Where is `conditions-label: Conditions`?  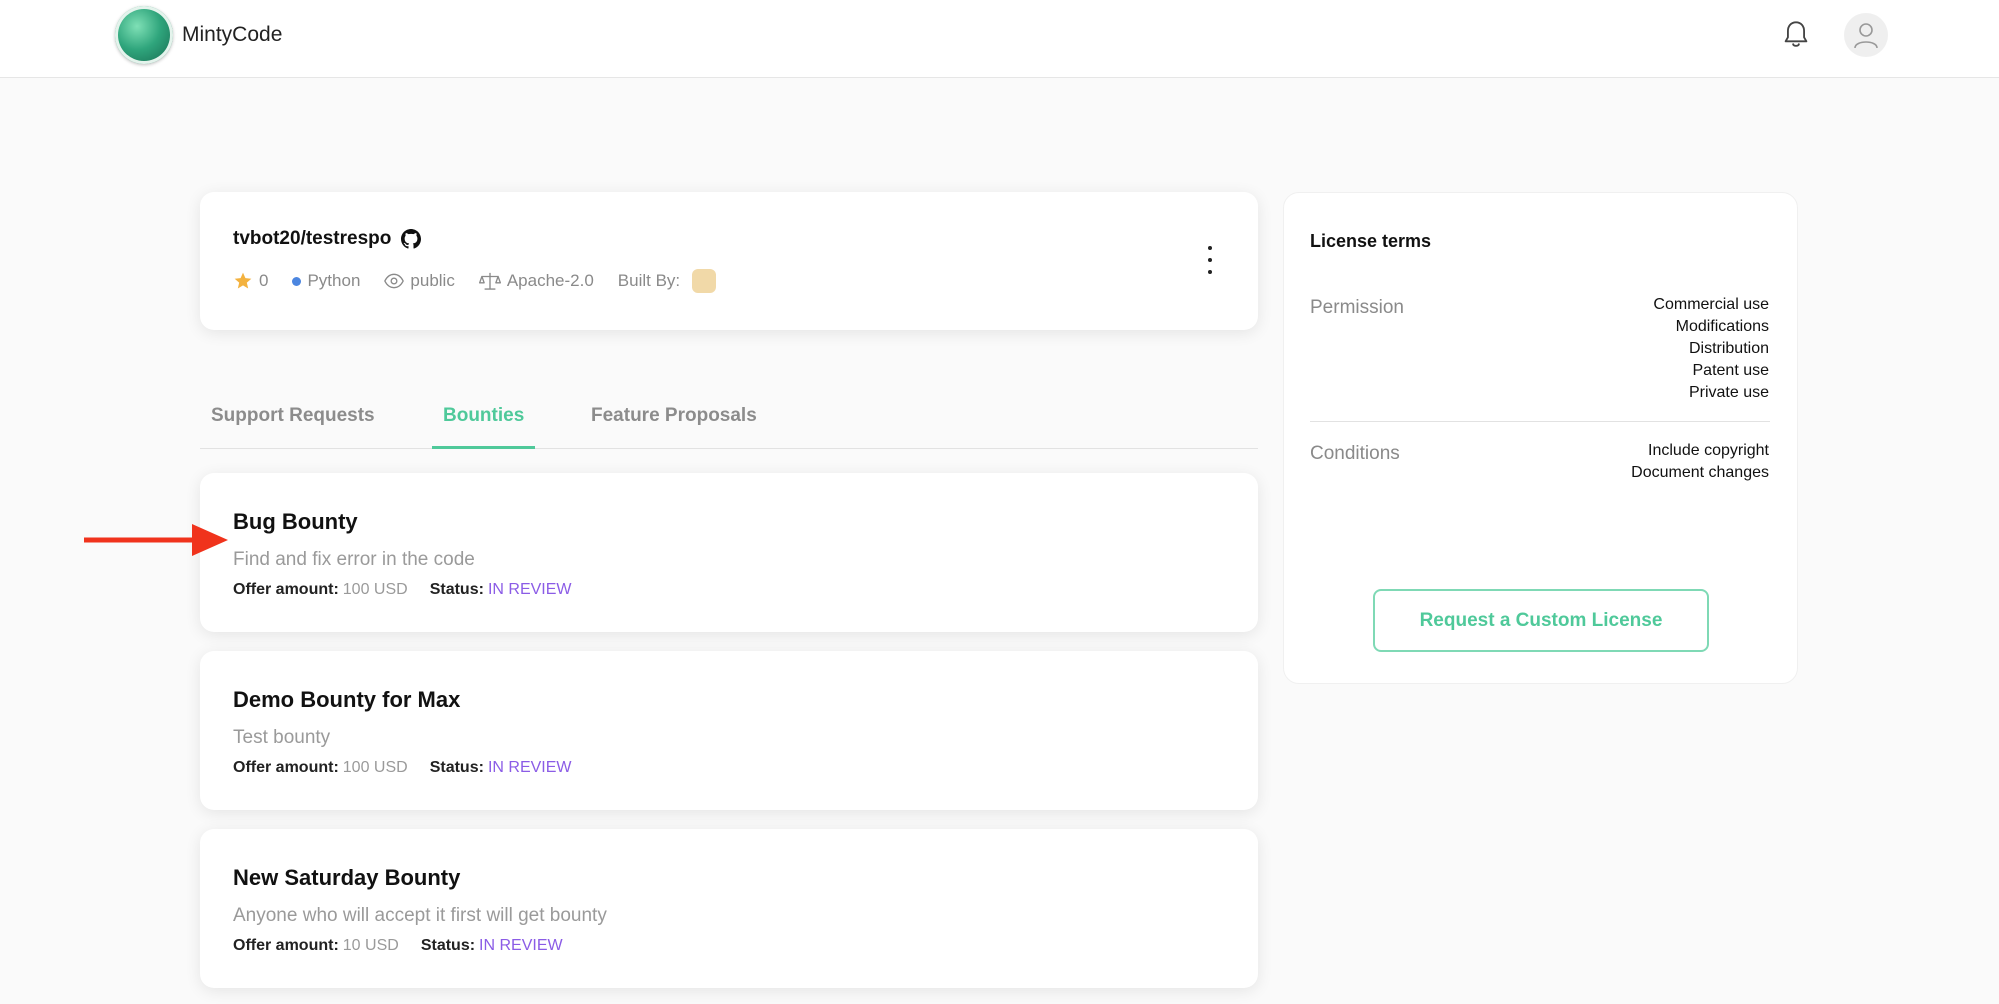 conditions-label: Conditions is located at coordinates (1355, 453).